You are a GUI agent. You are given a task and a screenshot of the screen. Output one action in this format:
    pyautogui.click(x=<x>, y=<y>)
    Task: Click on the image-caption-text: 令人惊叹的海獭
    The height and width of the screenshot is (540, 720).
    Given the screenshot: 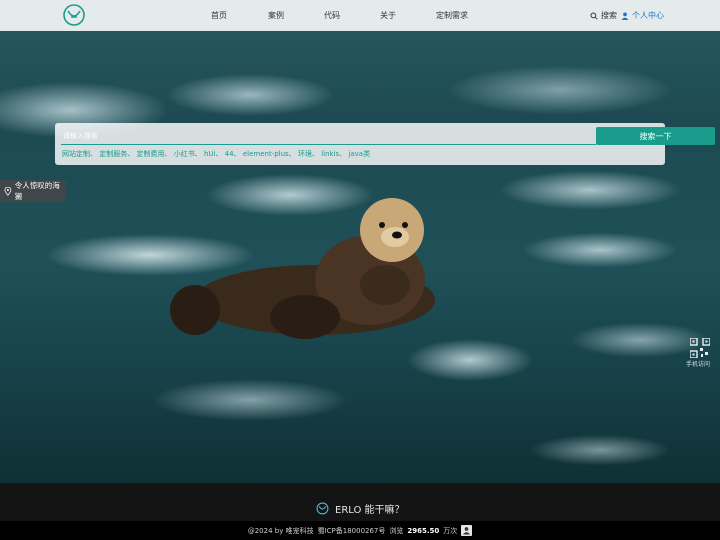 What is the action you would take?
    pyautogui.click(x=37, y=191)
    